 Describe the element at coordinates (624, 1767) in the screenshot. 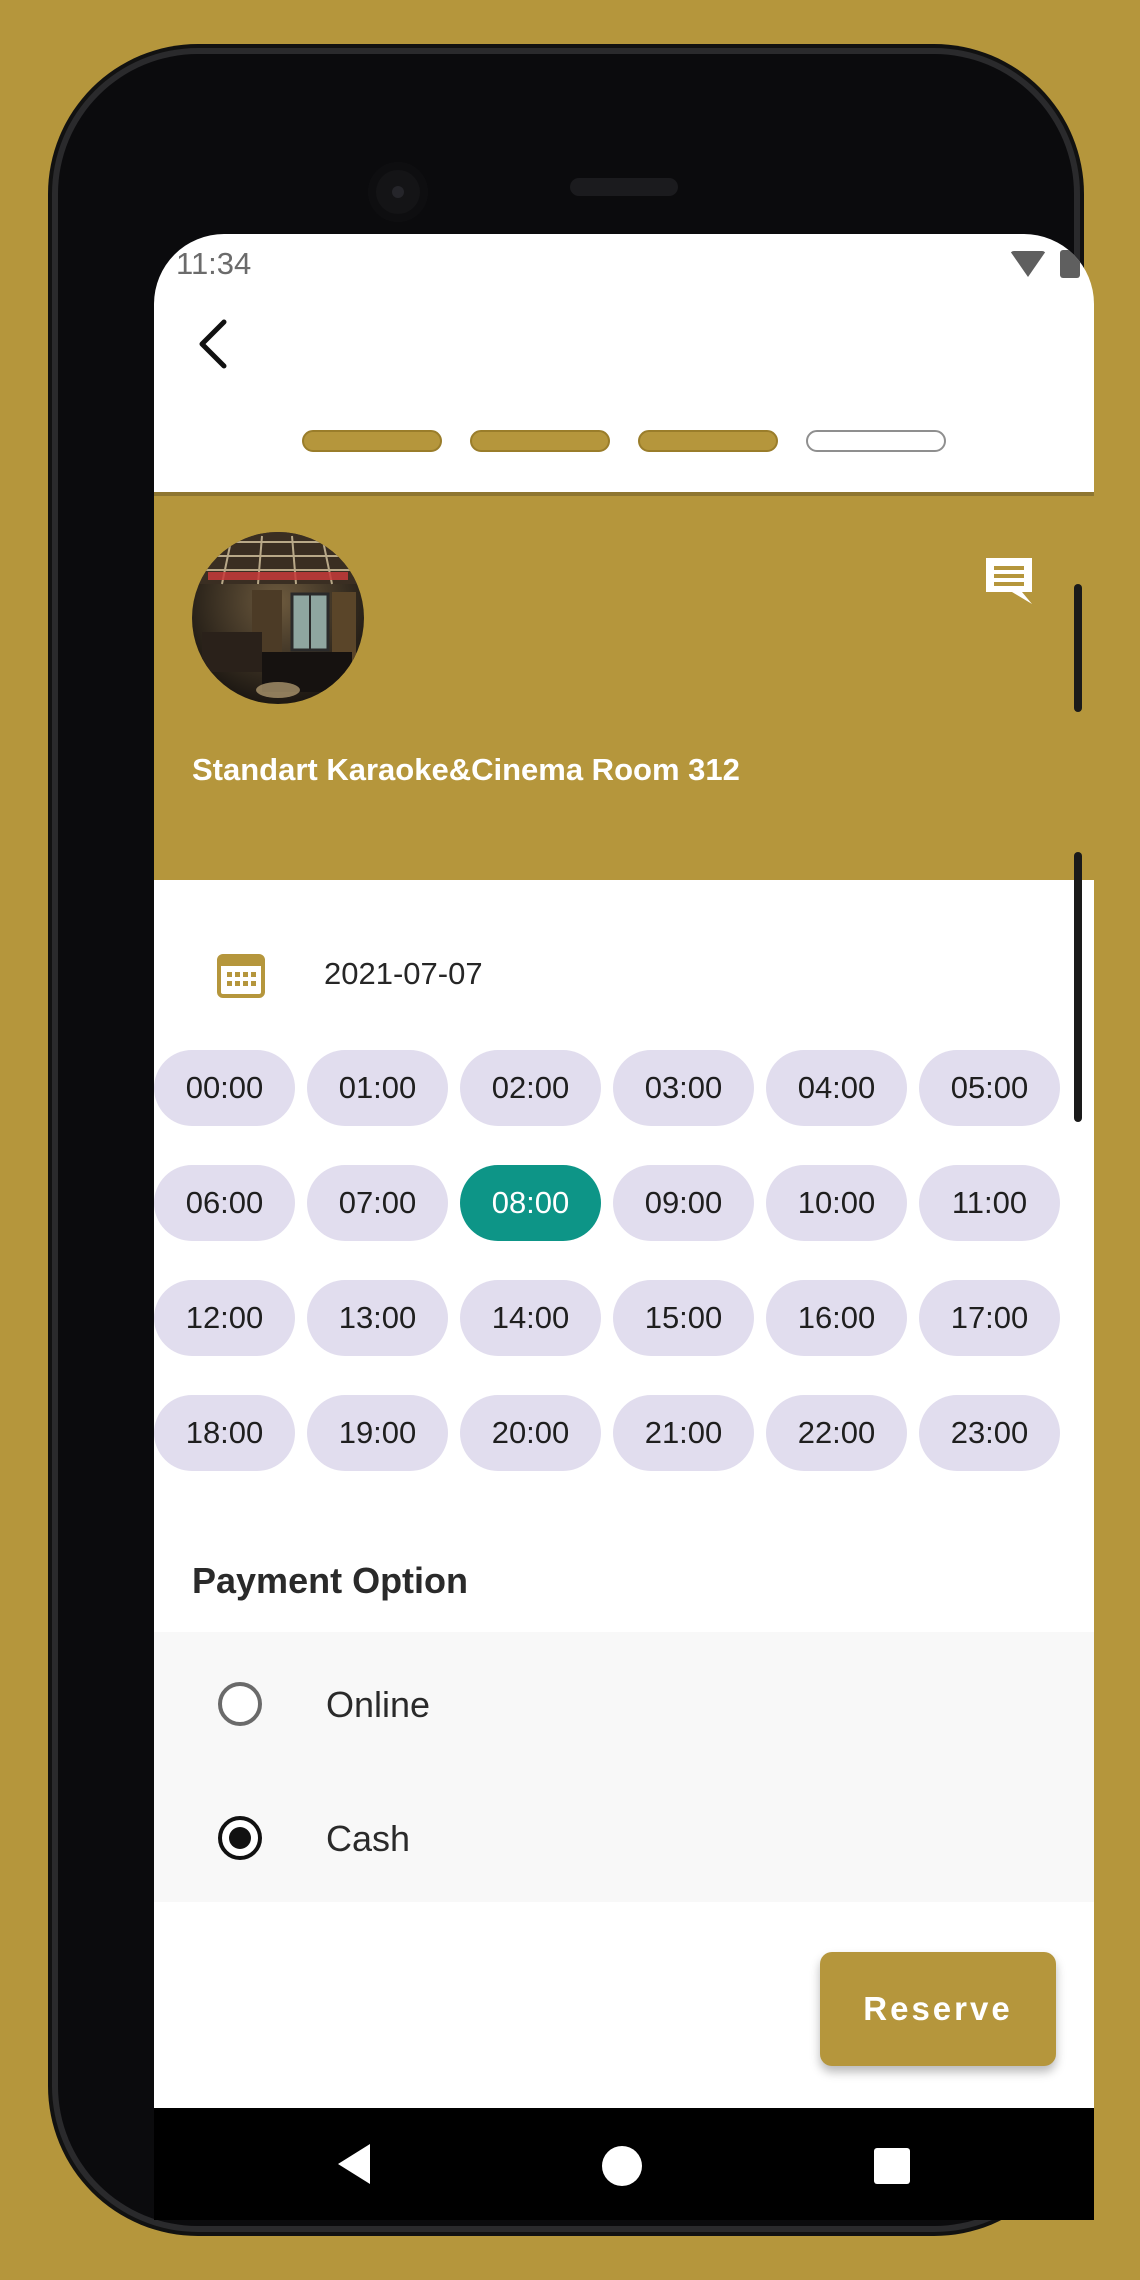

I see `payment-options: Online Cash` at that location.